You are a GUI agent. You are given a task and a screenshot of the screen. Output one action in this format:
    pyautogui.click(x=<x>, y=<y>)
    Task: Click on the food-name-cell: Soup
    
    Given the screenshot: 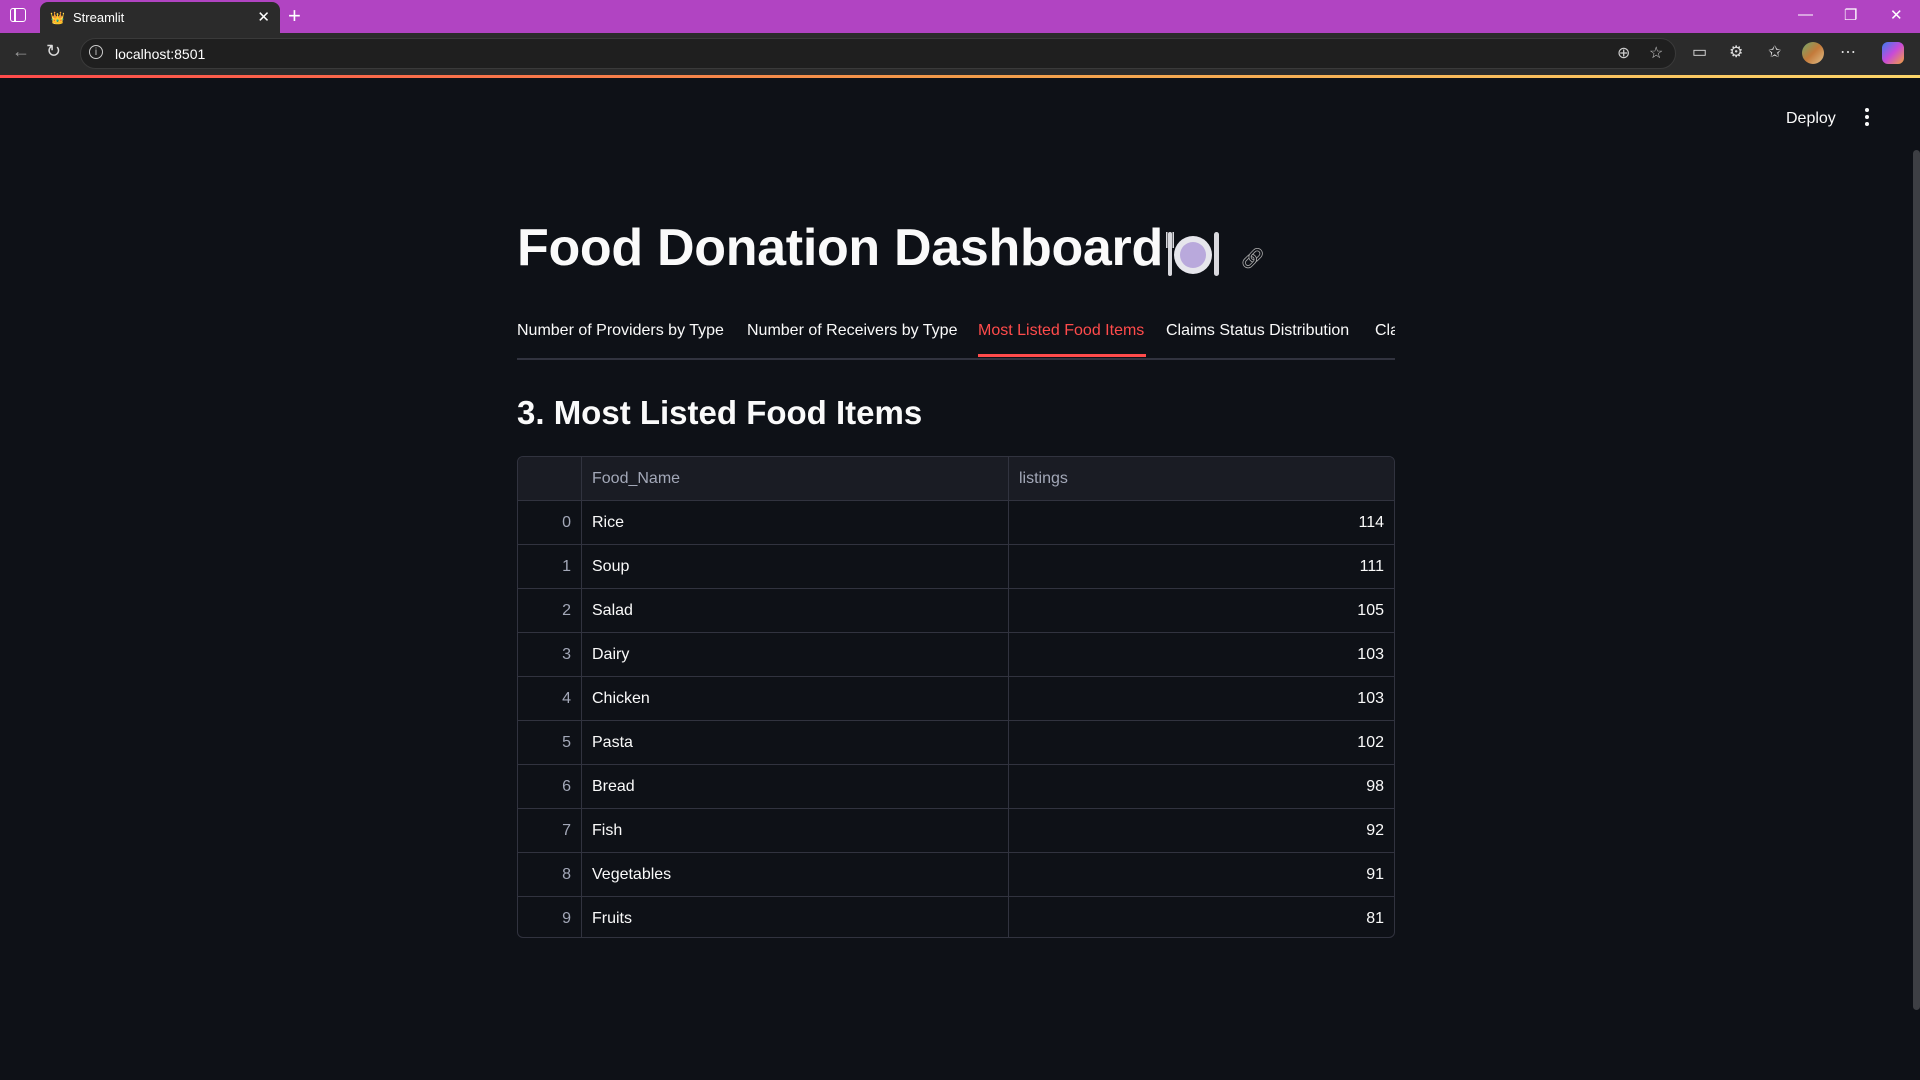 What is the action you would take?
    pyautogui.click(x=795, y=566)
    